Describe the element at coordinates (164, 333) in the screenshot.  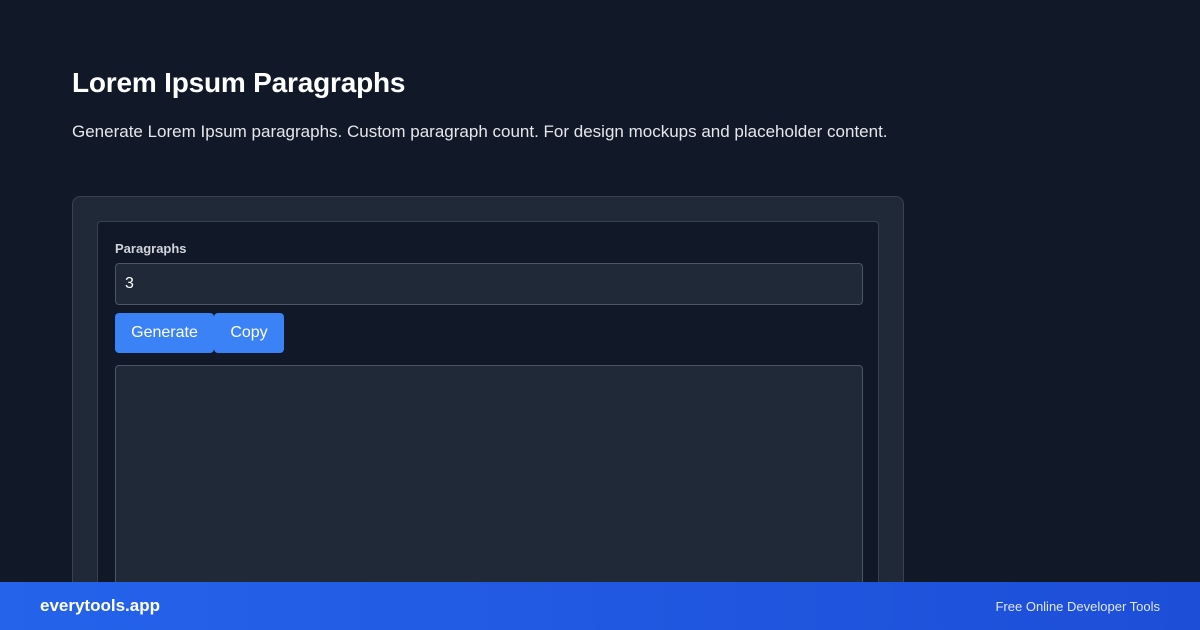
I see `generate-button: Generate` at that location.